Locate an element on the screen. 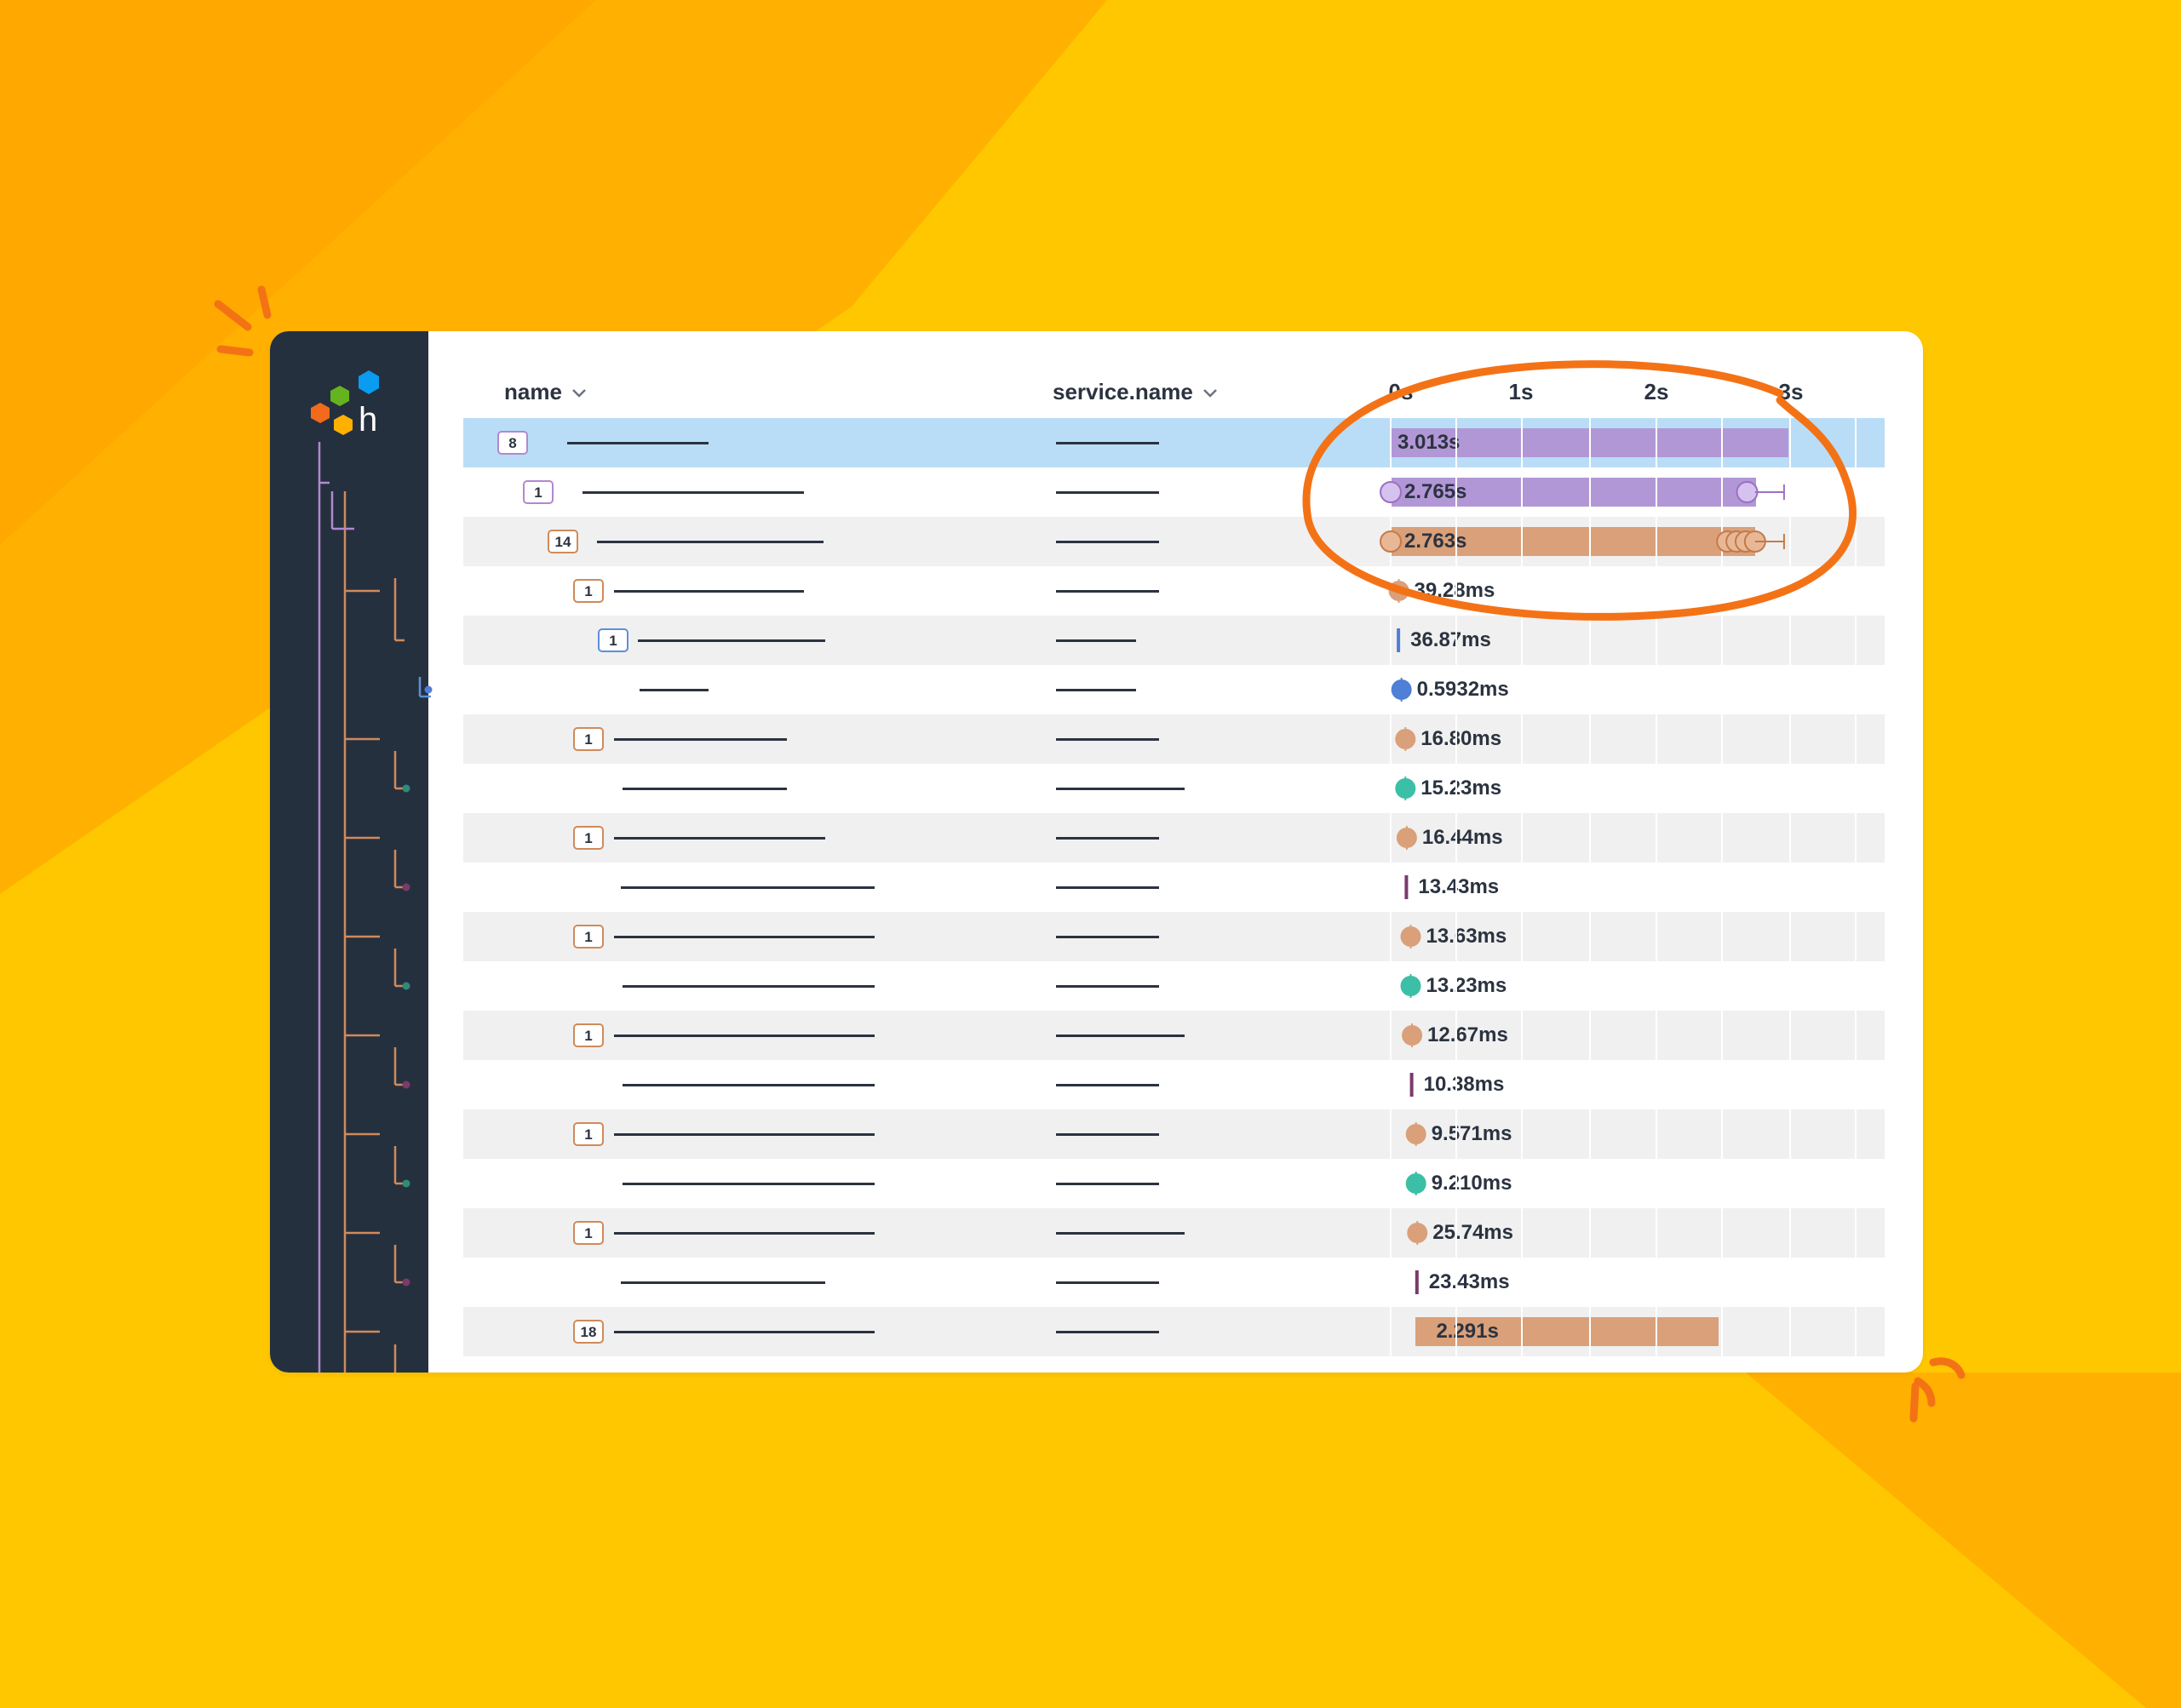 Image resolution: width=2181 pixels, height=1708 pixels. span-duration-label: 13.63ms is located at coordinates (1467, 937).